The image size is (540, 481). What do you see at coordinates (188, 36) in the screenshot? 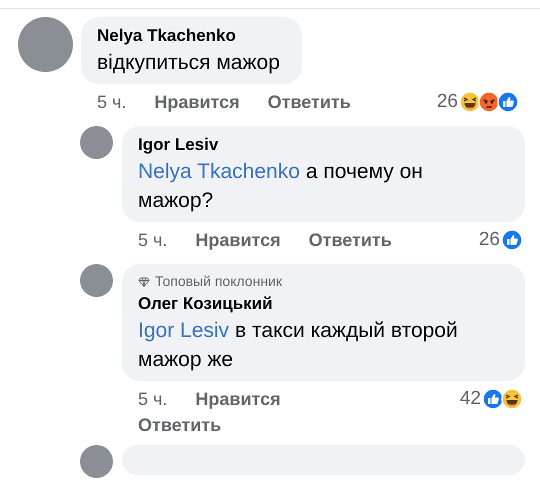
I see `comment-author: Nelya Tkachenko` at bounding box center [188, 36].